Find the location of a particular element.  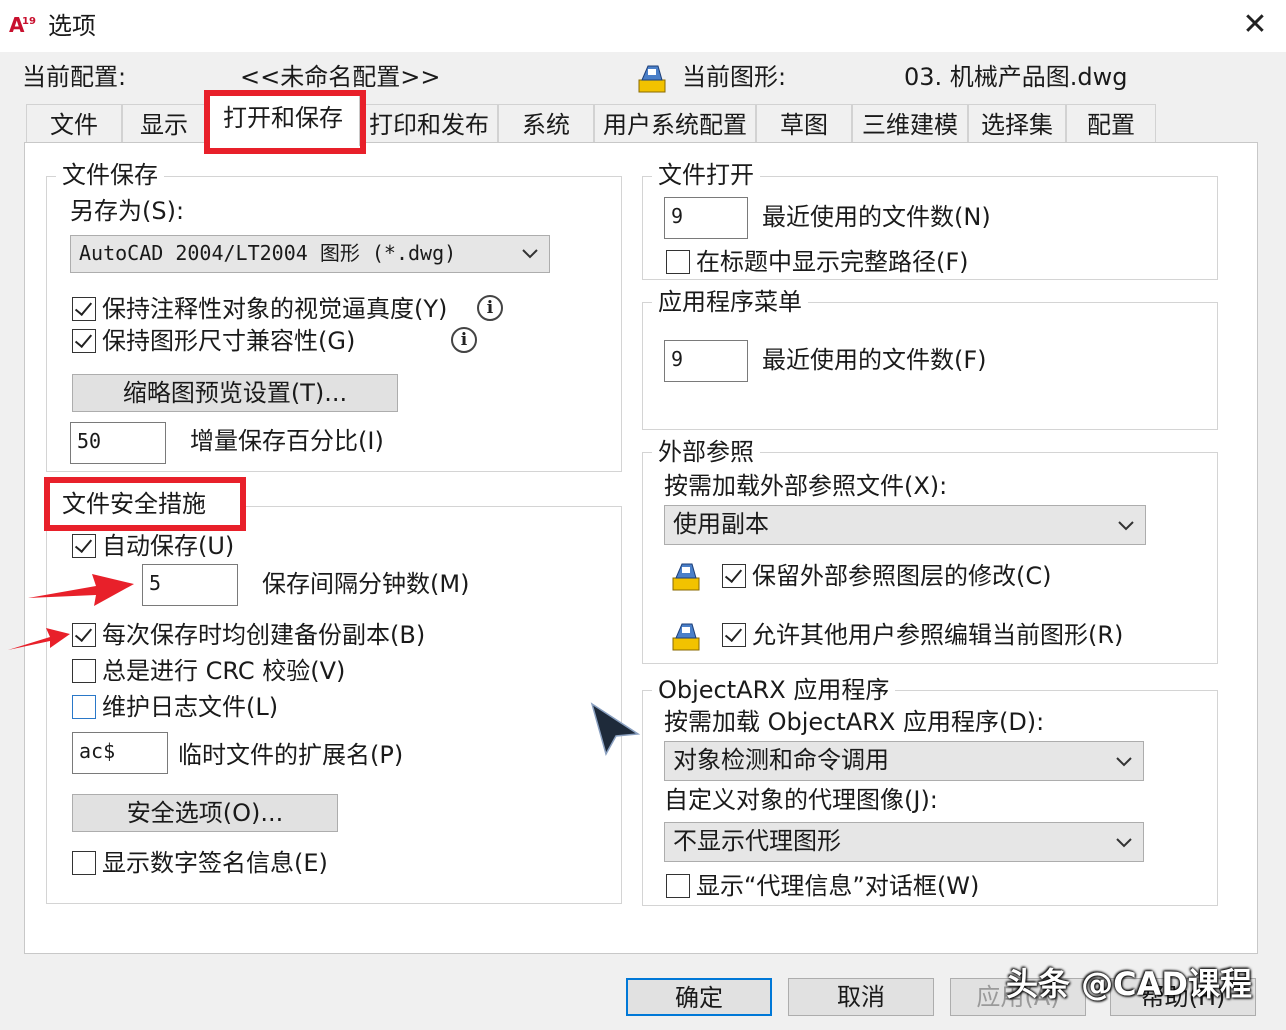

svg-text: 19 is located at coordinates (29, 21).